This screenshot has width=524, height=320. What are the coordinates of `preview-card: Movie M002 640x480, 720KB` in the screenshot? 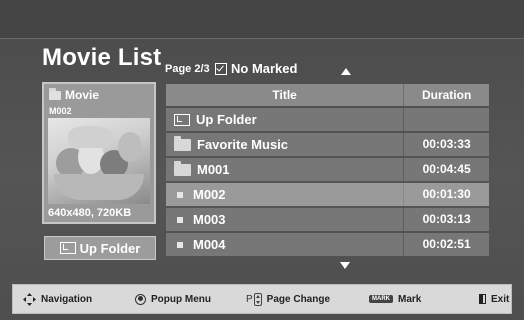 It's located at (99, 153).